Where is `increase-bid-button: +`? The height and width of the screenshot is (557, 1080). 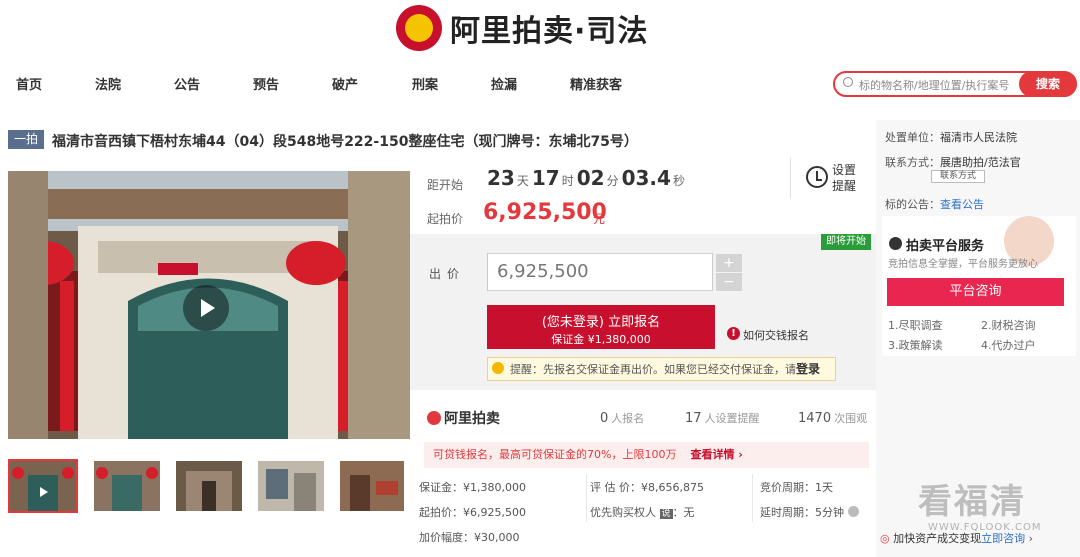
increase-bid-button: + is located at coordinates (729, 263).